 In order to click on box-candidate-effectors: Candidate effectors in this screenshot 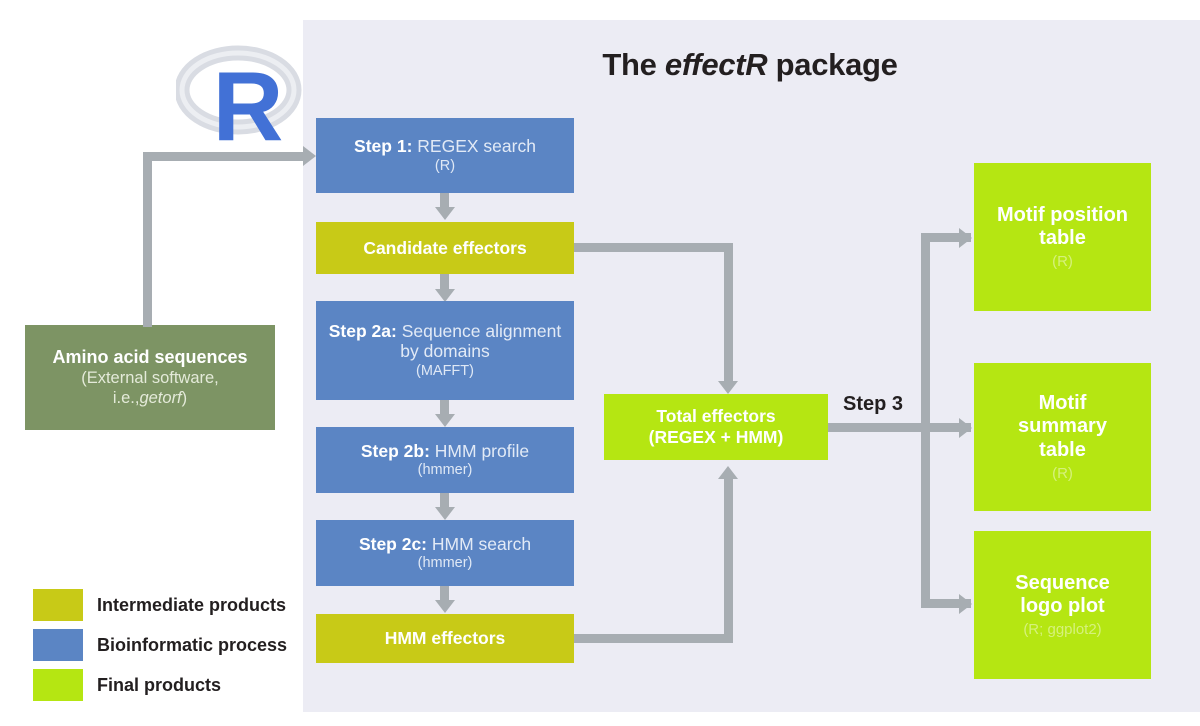, I will do `click(445, 248)`.